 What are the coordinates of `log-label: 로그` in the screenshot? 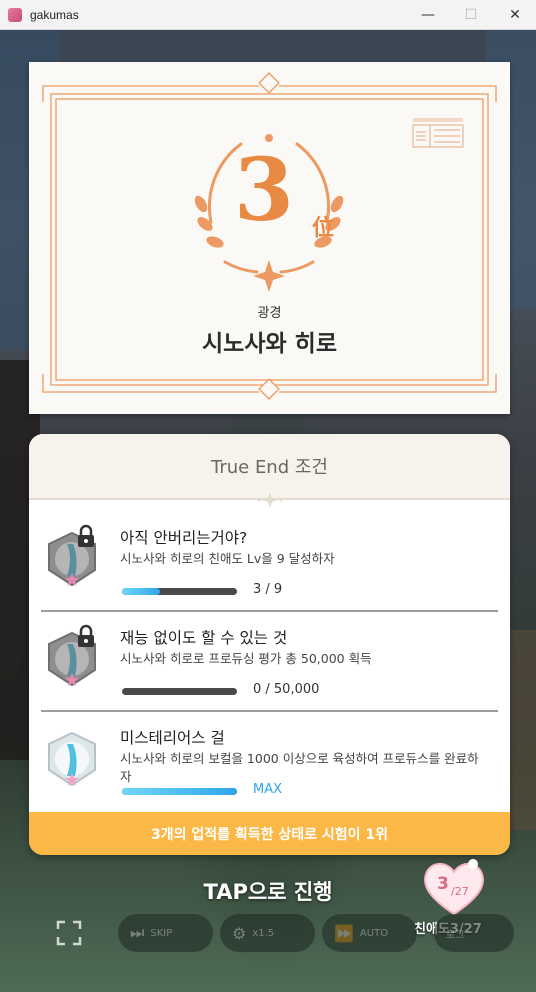 It's located at (455, 935).